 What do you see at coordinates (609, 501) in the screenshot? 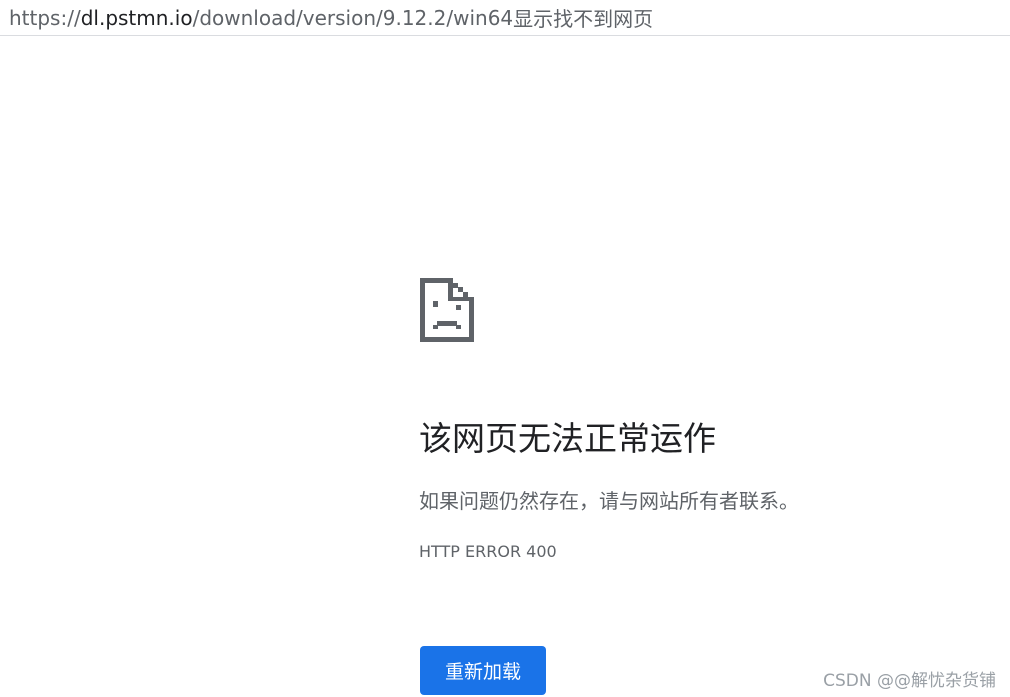
I see `error-message: 如果问题仍然存在，请与网站所有者联系。` at bounding box center [609, 501].